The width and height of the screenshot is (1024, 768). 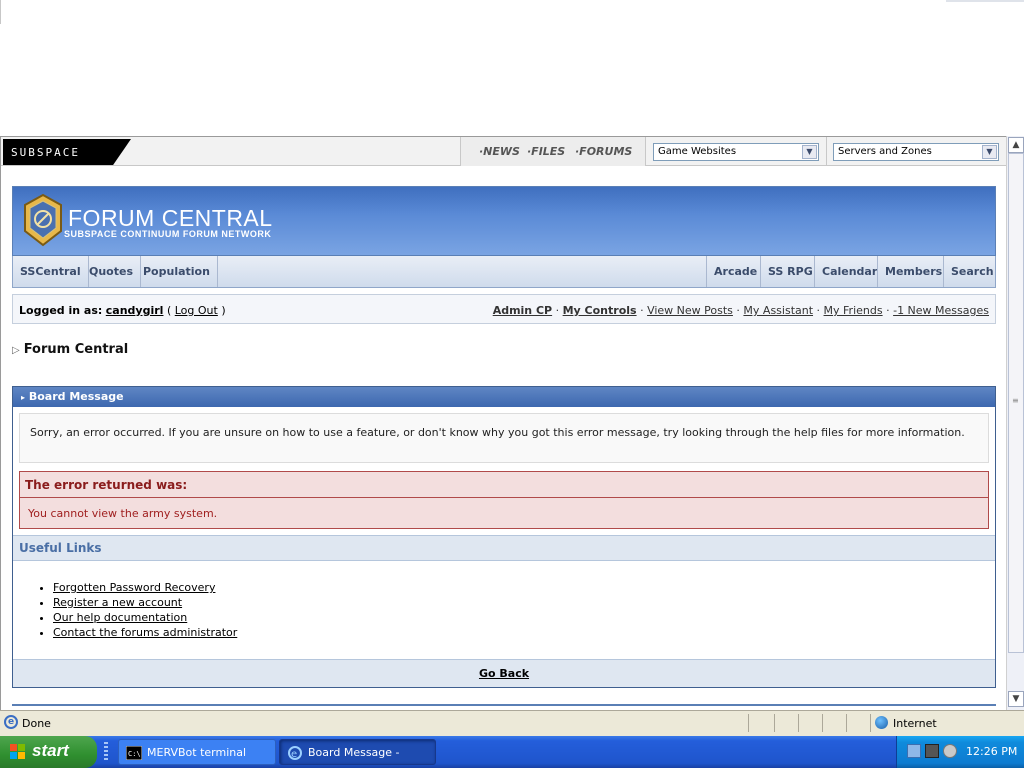 What do you see at coordinates (120, 617) in the screenshot?
I see `help-documentation-link: Our help documentation` at bounding box center [120, 617].